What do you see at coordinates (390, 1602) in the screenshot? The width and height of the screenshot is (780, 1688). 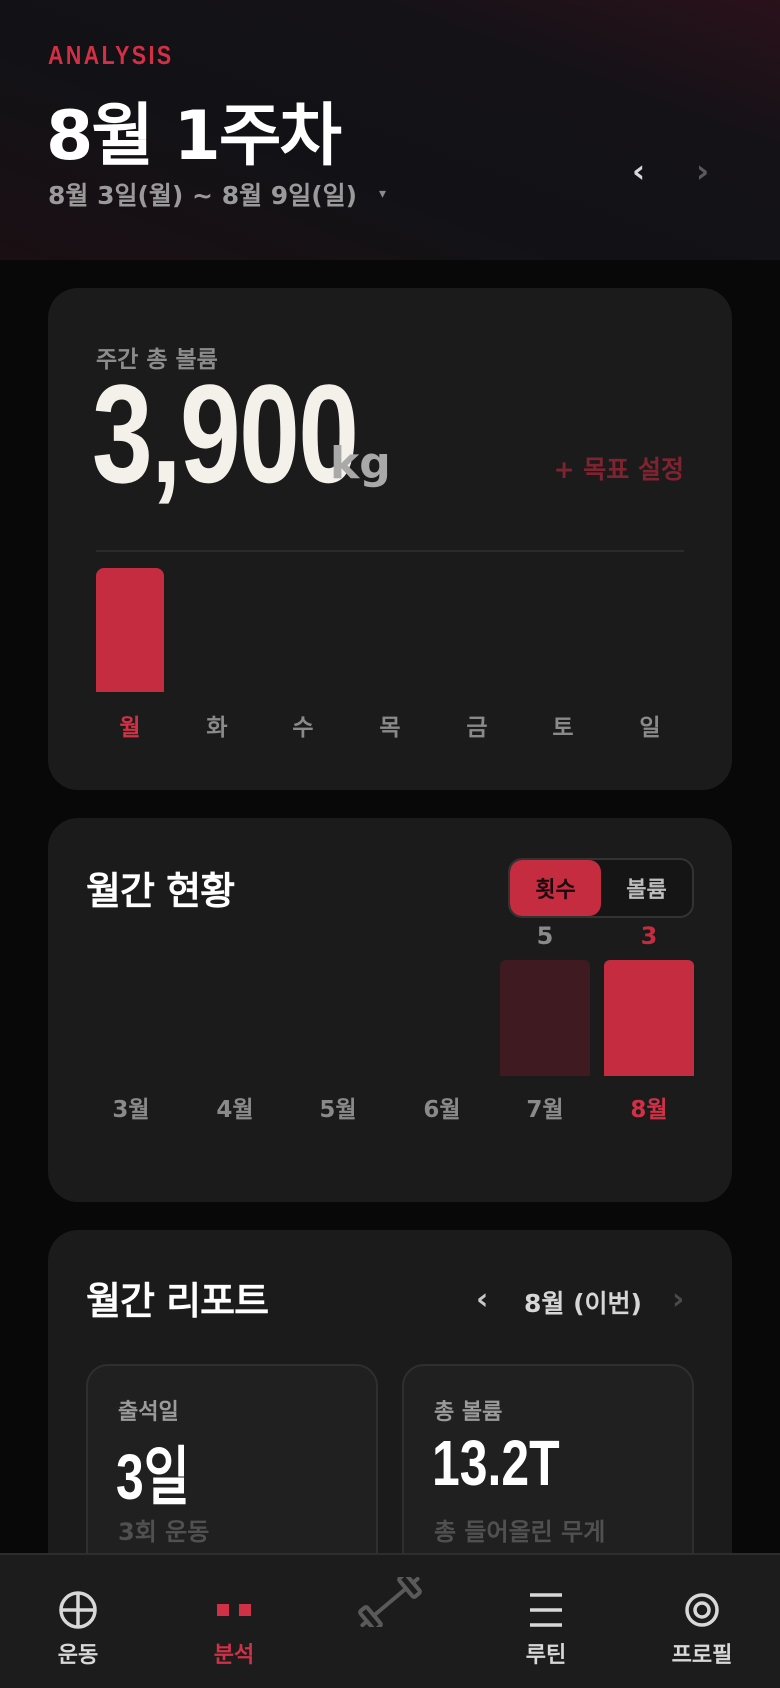 I see `dumbbell-icon` at bounding box center [390, 1602].